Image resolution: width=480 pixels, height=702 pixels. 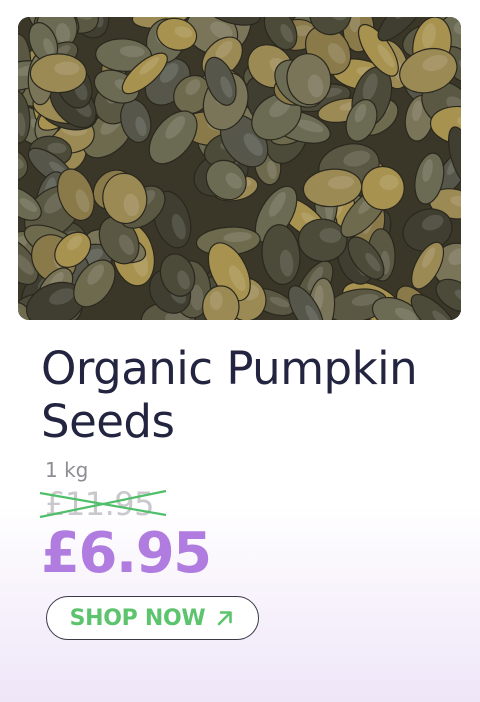 I want to click on sale-price: £6.95, so click(x=126, y=553).